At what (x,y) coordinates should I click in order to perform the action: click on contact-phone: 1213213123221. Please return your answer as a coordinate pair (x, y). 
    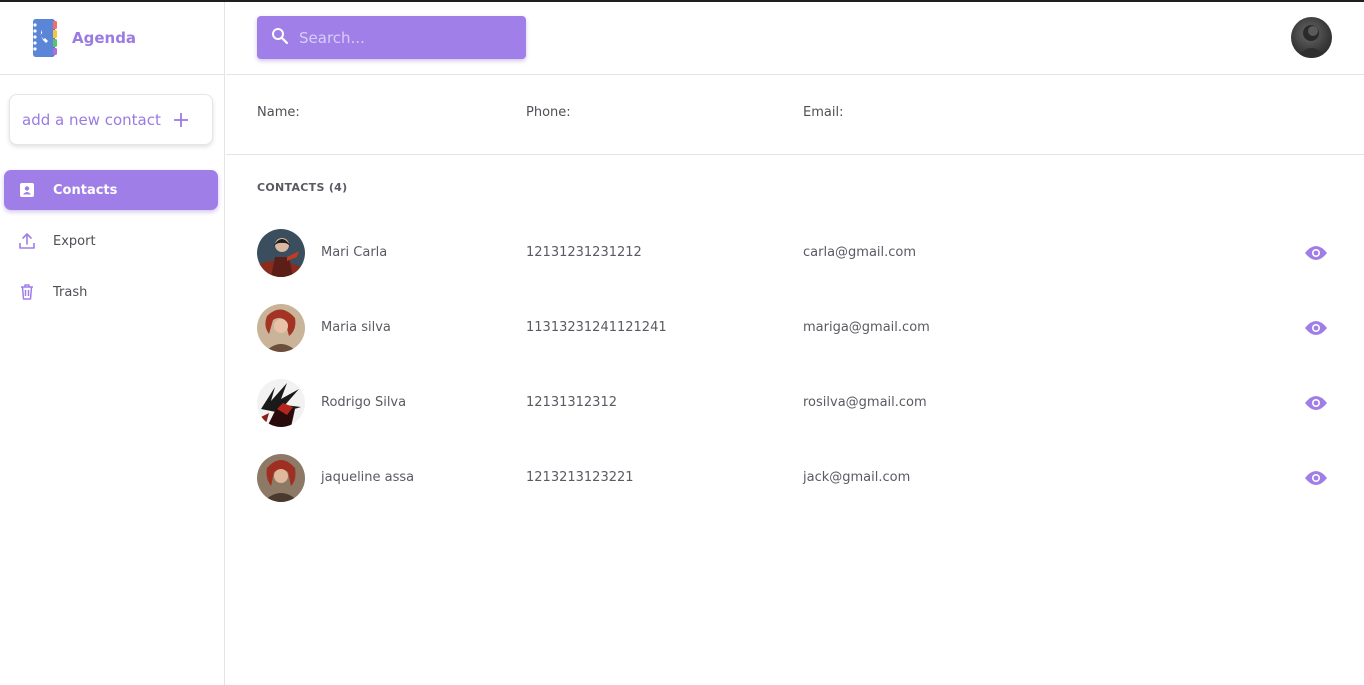
    Looking at the image, I should click on (580, 477).